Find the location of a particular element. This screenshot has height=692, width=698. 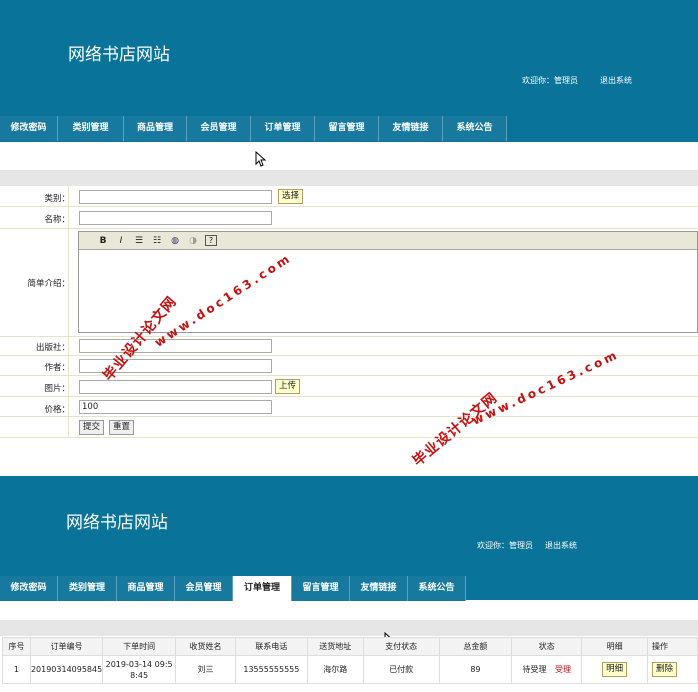

intro-label: 简单介绍： is located at coordinates (48, 284).